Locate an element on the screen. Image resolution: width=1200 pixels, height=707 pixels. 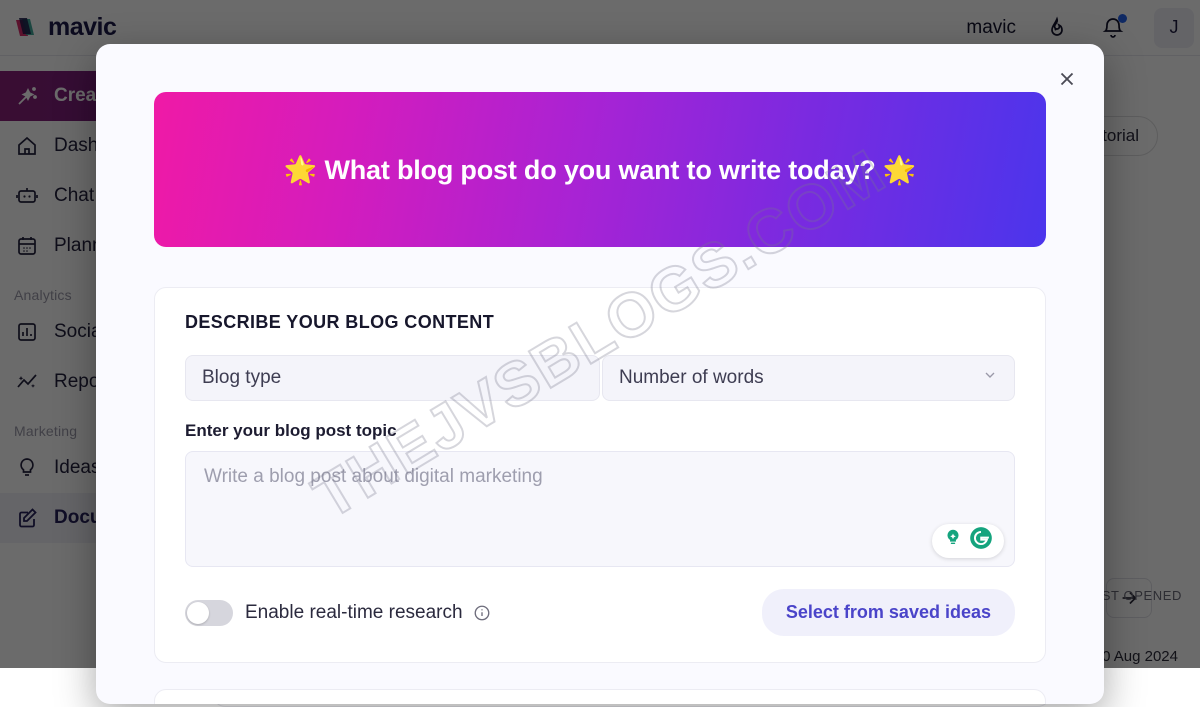
select-saved-ideas-button: Select from saved ideas is located at coordinates (888, 612).